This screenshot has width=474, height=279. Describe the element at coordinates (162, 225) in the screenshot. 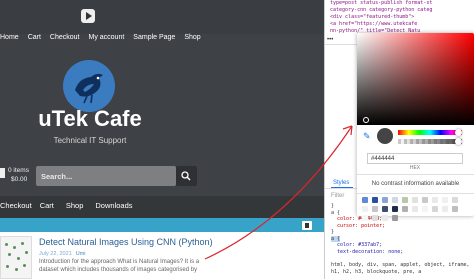

I see `featured-banner` at that location.